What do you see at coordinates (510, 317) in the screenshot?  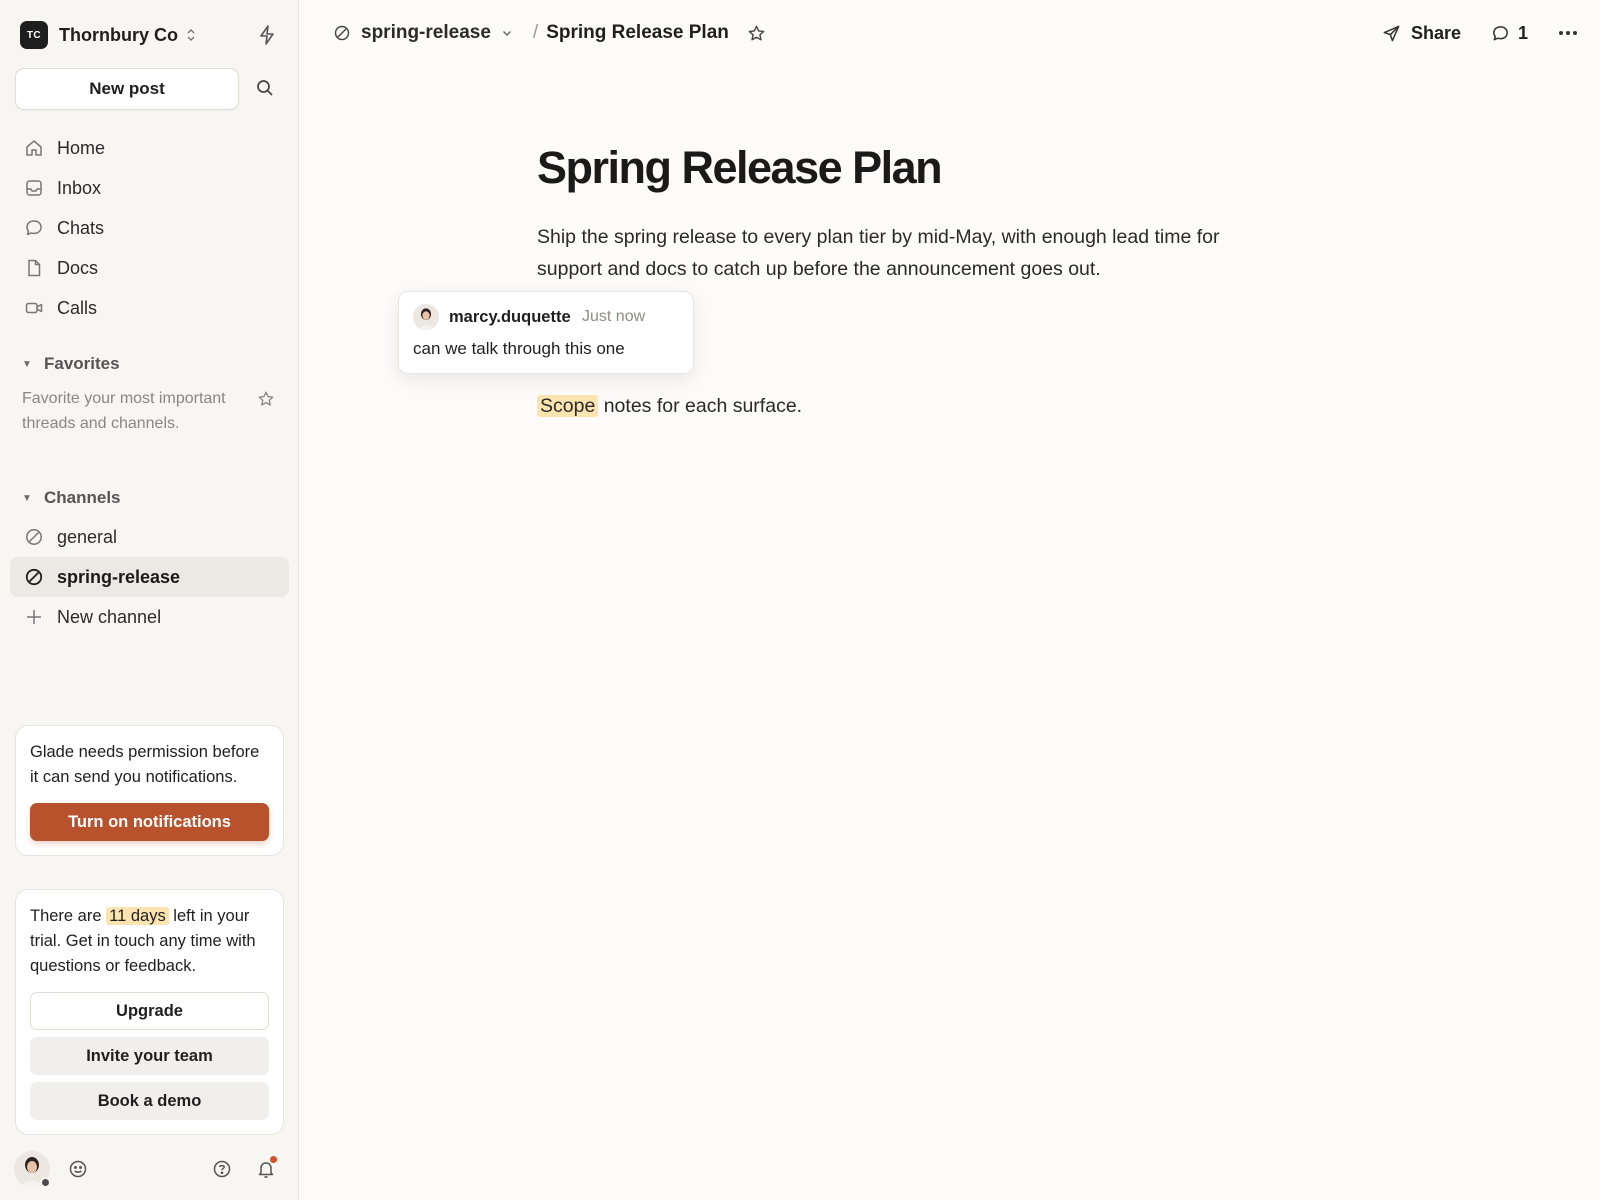 I see `comment-author: marcy.duquette` at bounding box center [510, 317].